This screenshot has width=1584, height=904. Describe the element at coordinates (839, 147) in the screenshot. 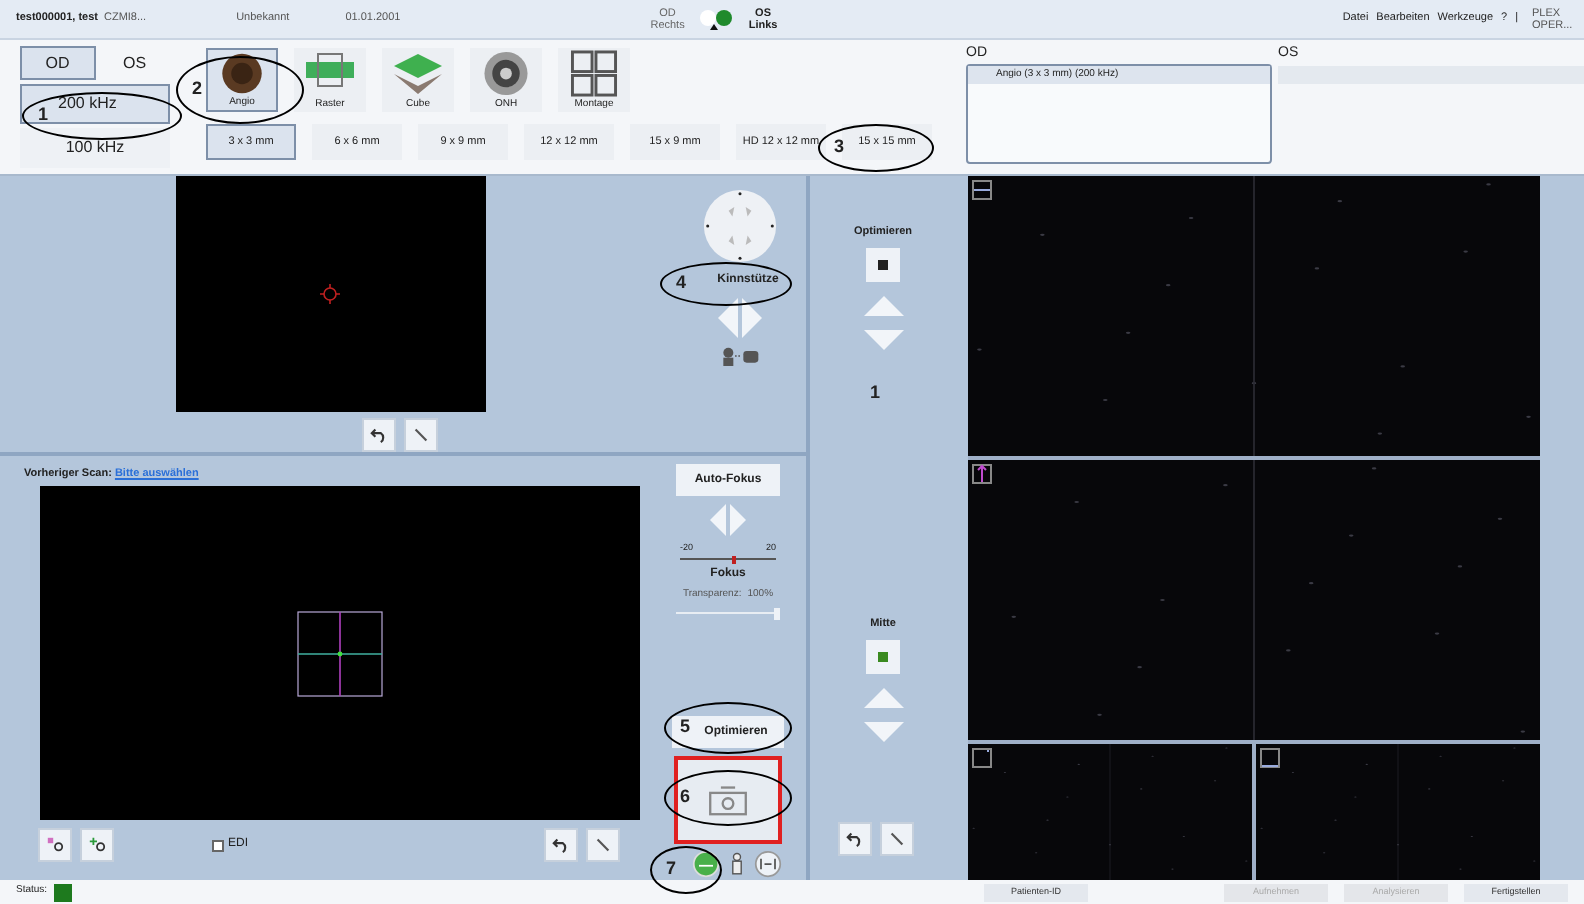

I see `annotation-number: 3` at that location.